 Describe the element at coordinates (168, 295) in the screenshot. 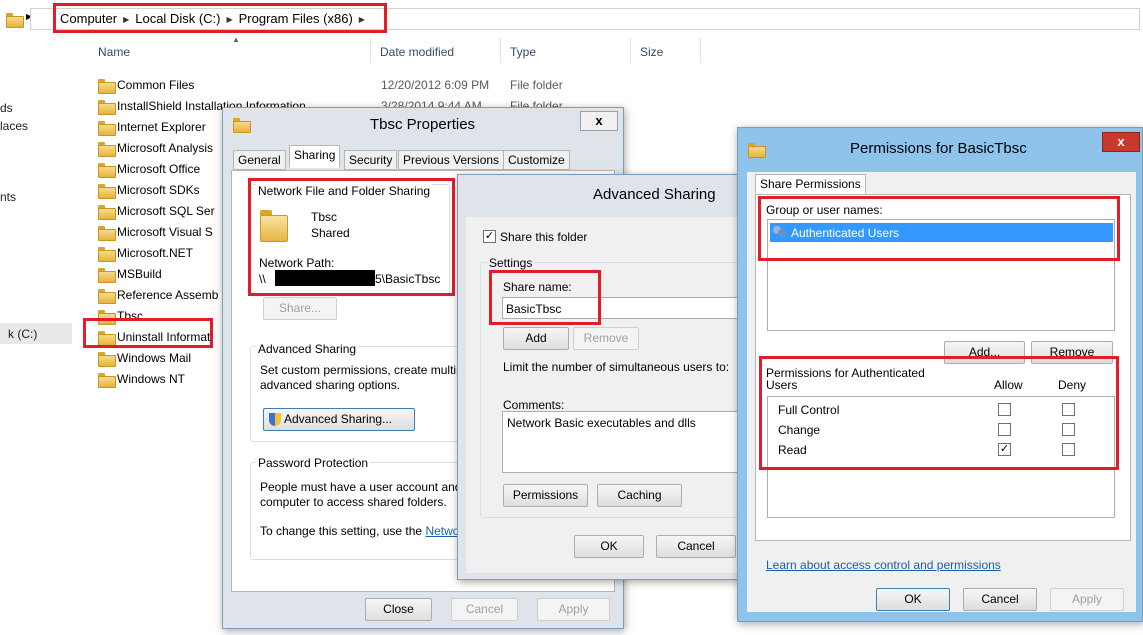

I see `file-name: Reference Assemb` at that location.